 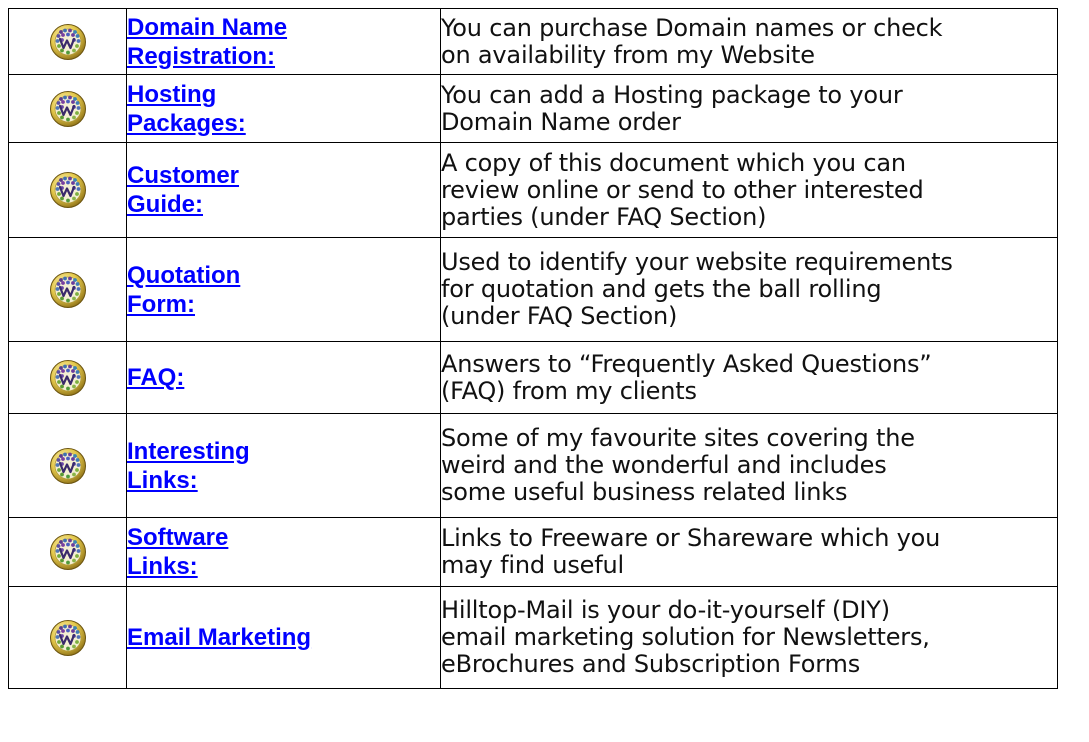 I want to click on software-links-link: Software Links:, so click(x=178, y=552).